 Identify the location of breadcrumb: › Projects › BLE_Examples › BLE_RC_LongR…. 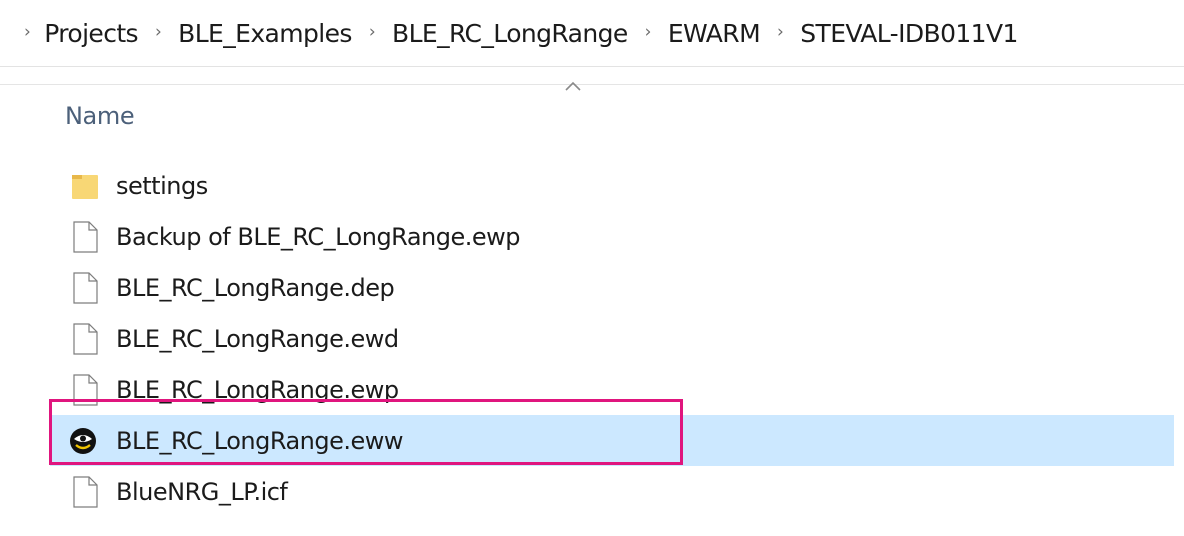
(592, 33).